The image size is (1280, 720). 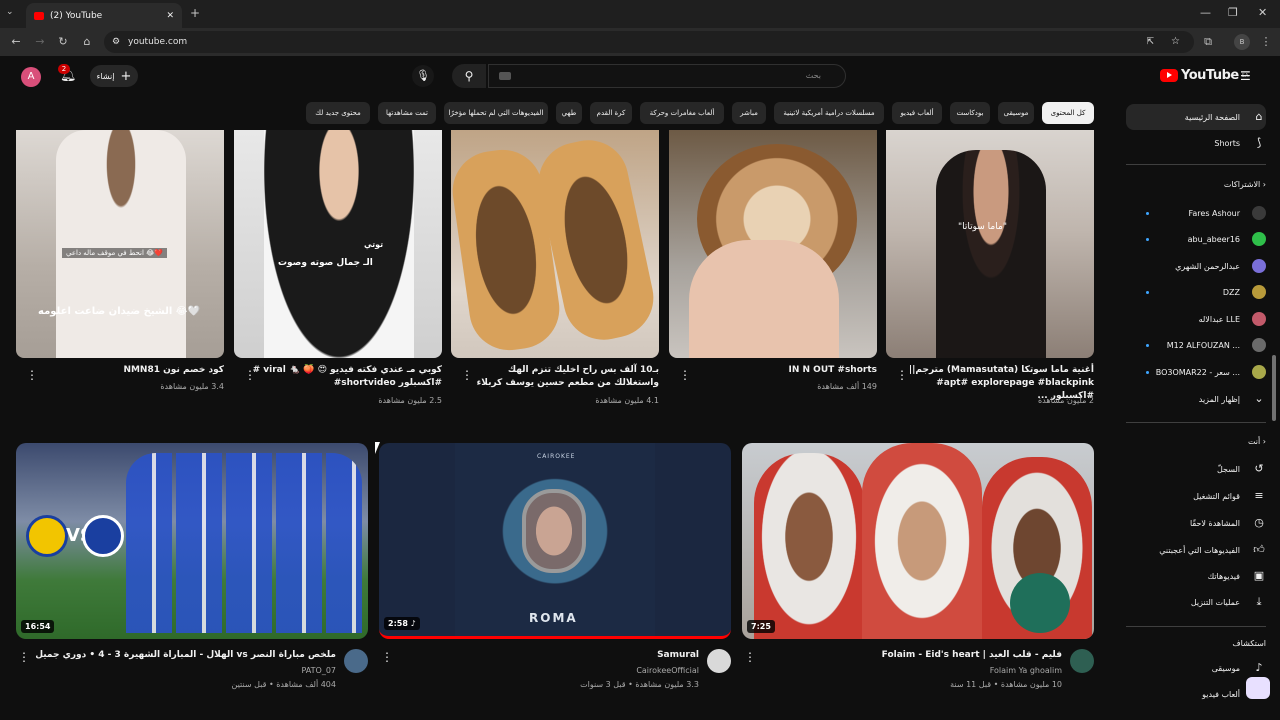 I want to click on reload-icon: ↻, so click(x=63, y=42).